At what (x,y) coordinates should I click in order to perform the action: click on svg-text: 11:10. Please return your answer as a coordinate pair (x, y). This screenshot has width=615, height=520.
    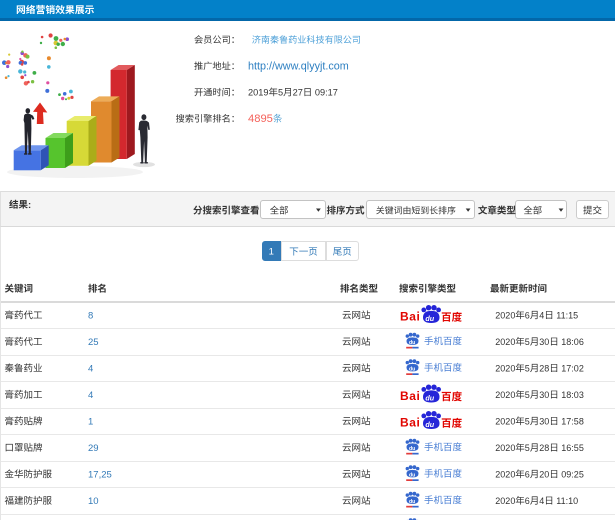
    Looking at the image, I should click on (567, 501).